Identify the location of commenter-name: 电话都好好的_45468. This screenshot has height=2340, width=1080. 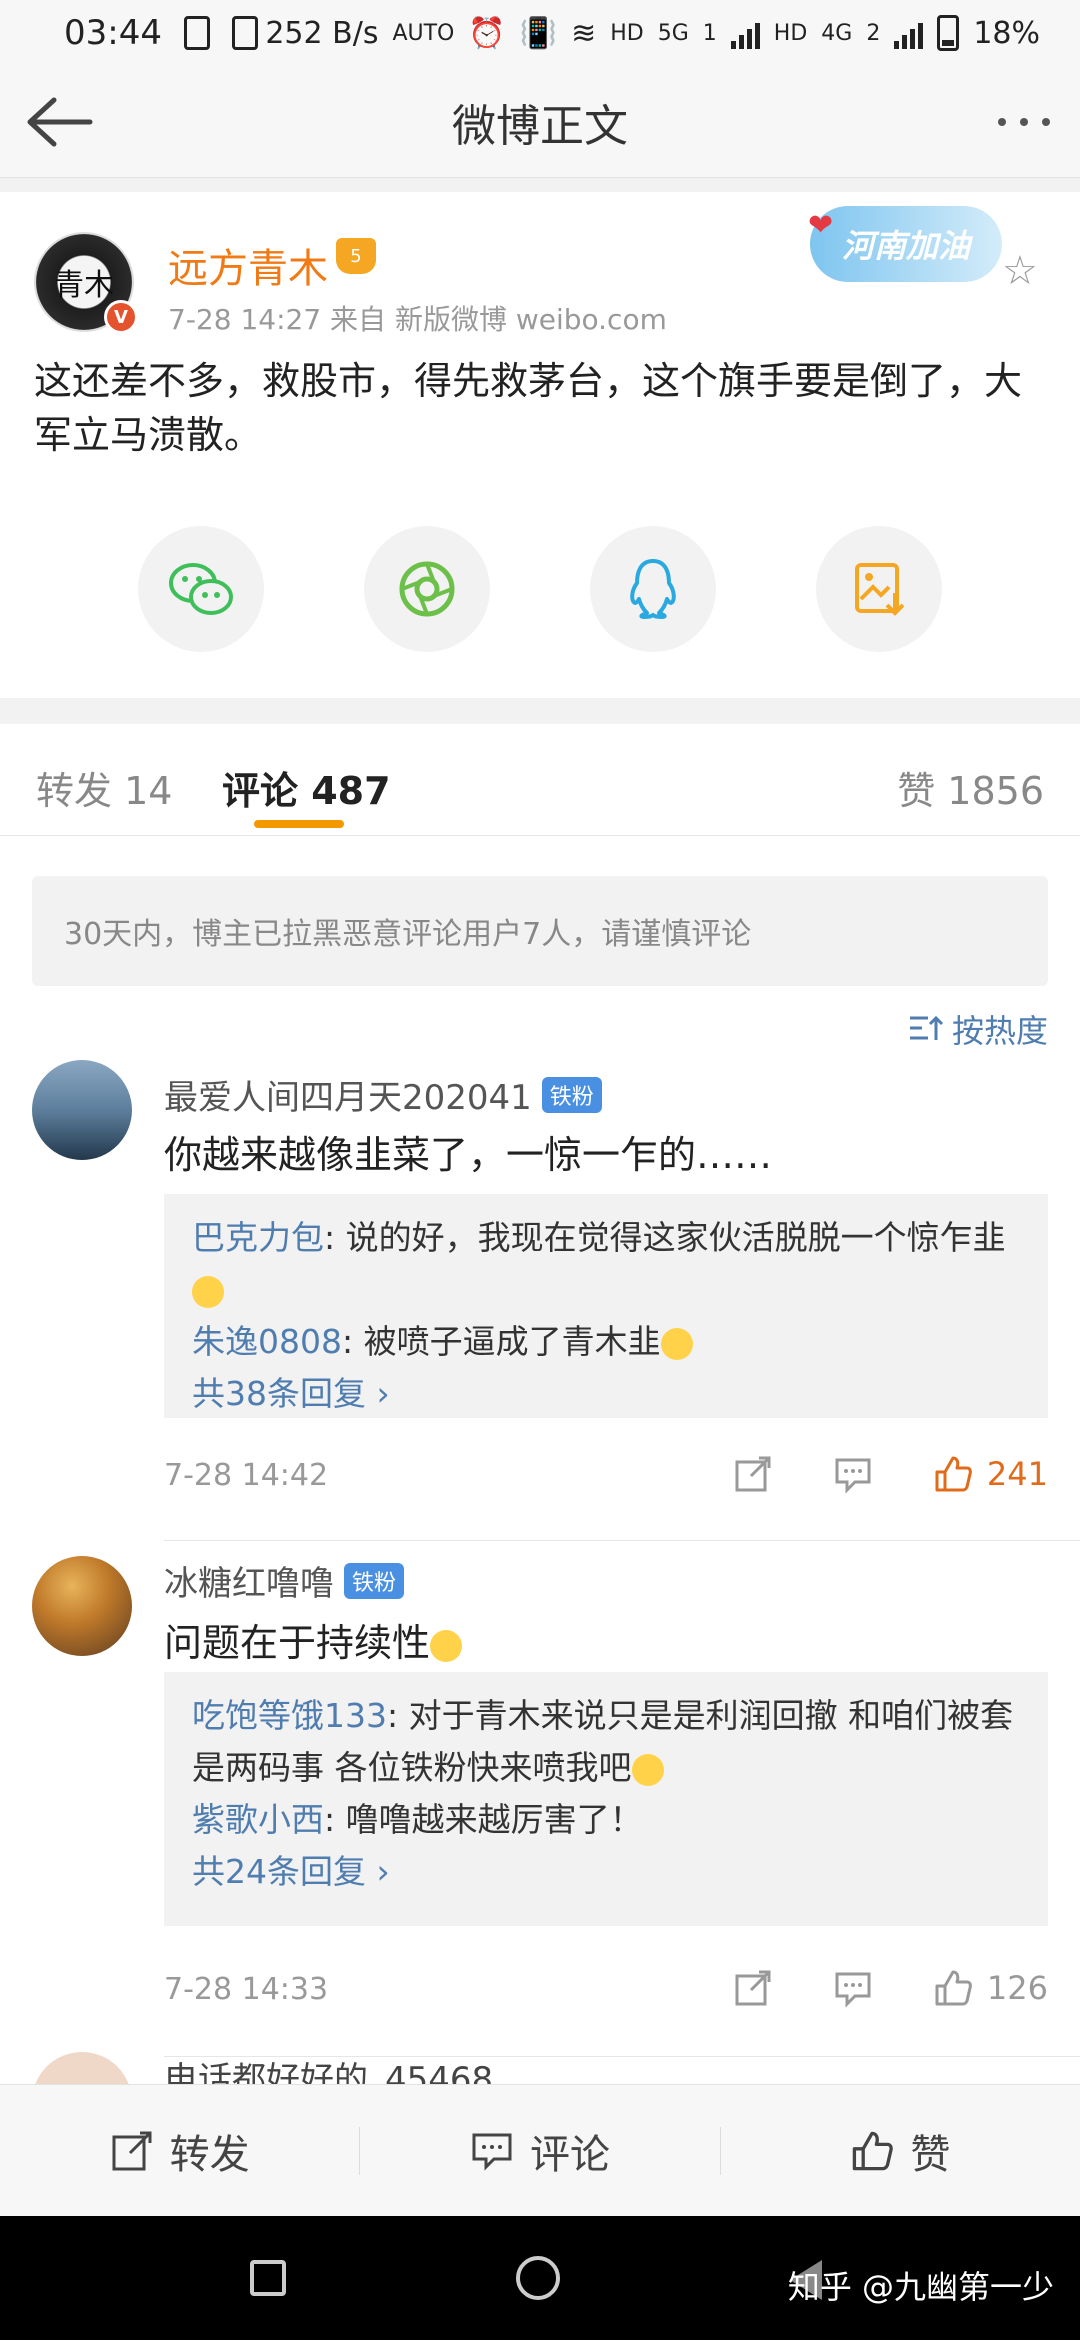
(328, 2068).